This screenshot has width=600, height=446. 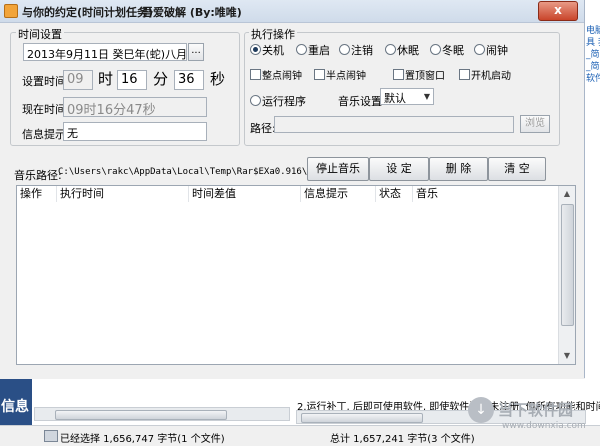 What do you see at coordinates (161, 79) in the screenshot?
I see `minute-unit-label: 分` at bounding box center [161, 79].